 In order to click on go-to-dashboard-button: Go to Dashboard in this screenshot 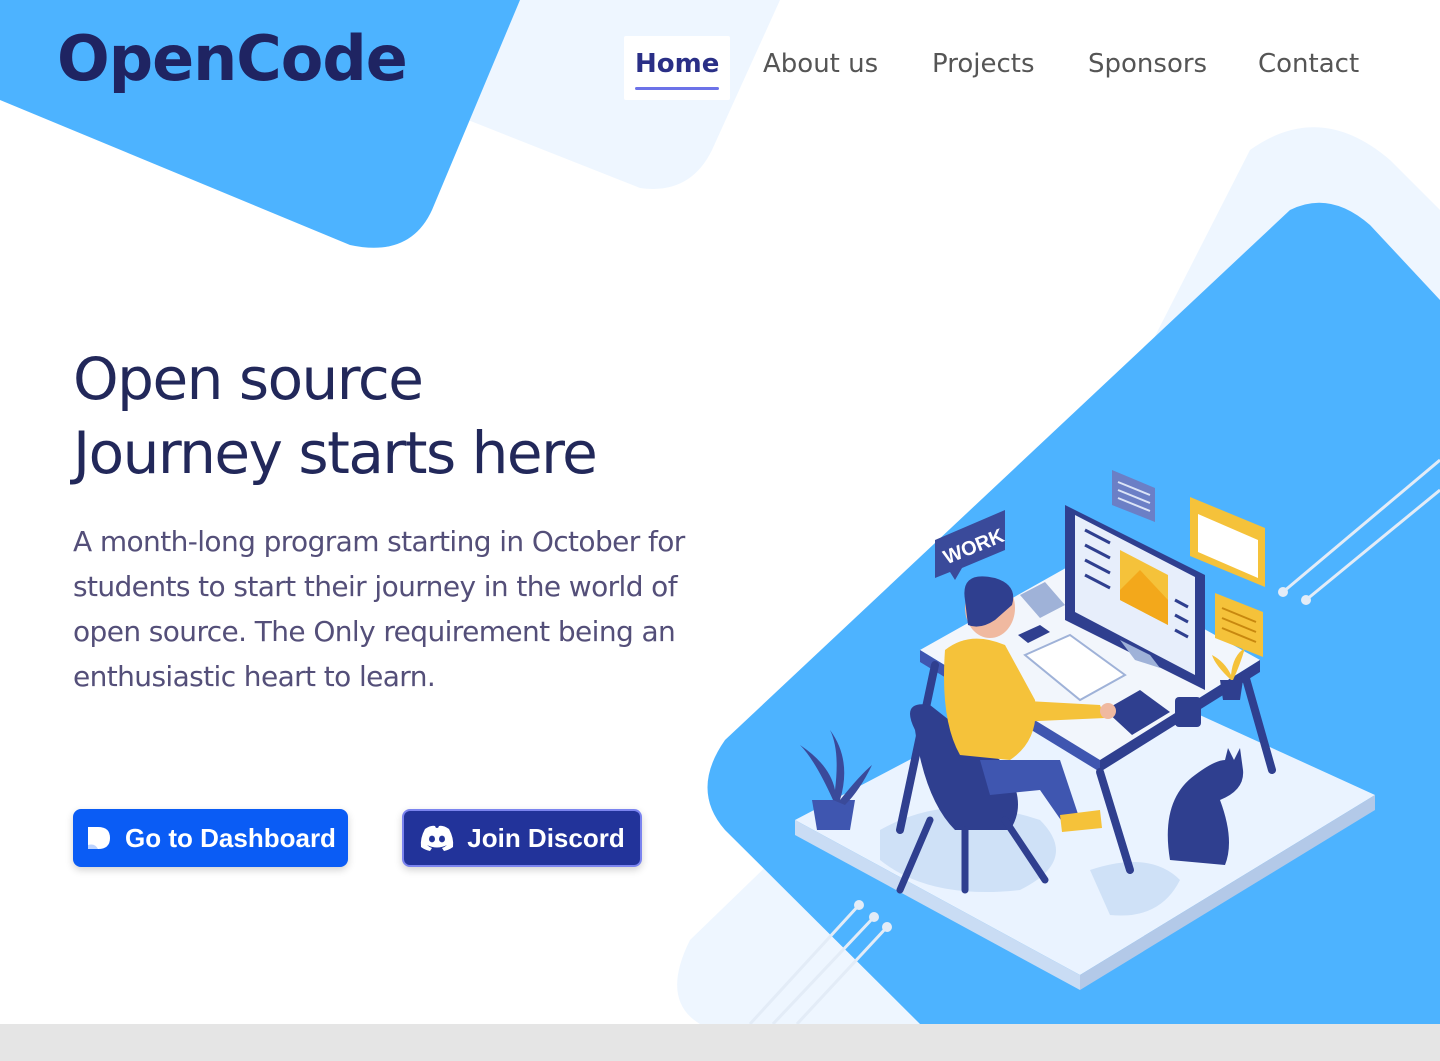, I will do `click(210, 838)`.